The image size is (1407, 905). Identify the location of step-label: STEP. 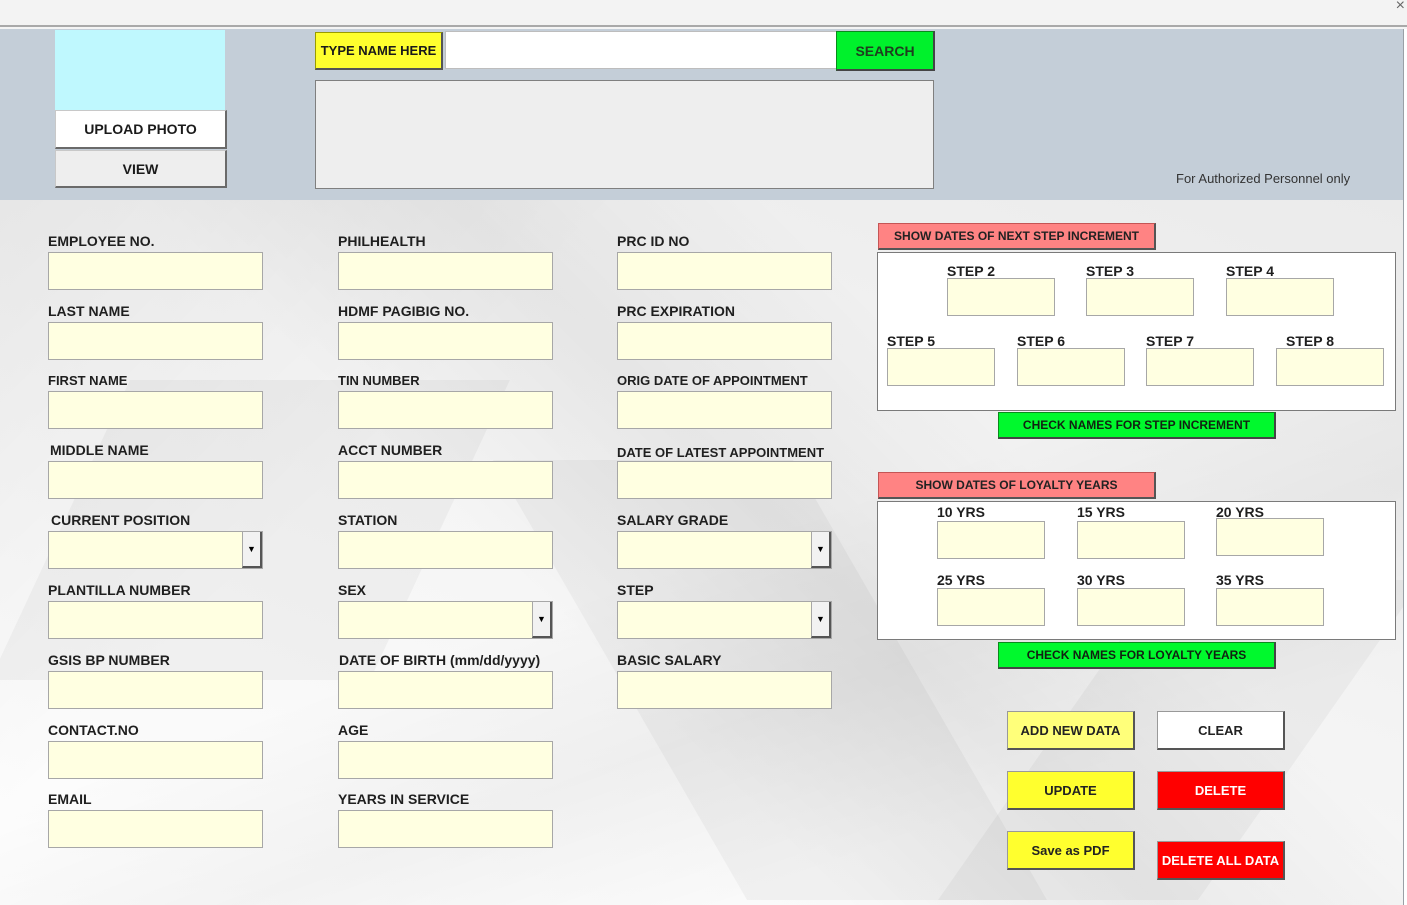
(635, 590).